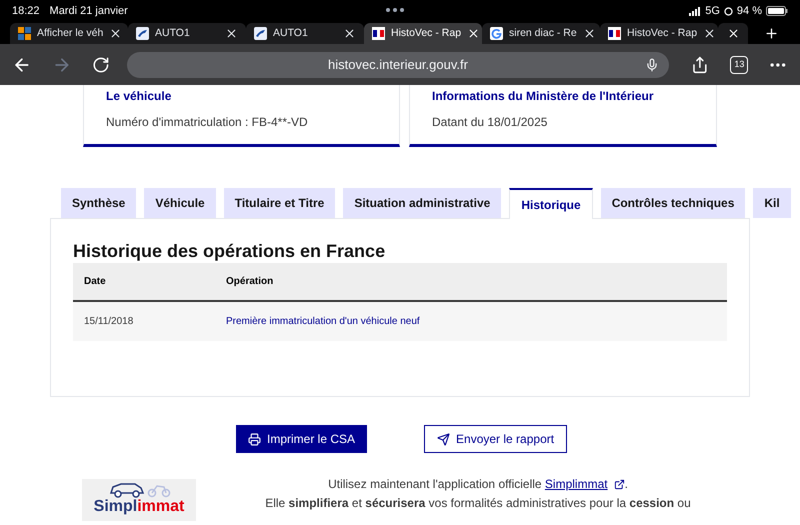 This screenshot has height=525, width=800. Describe the element at coordinates (24, 33) in the screenshot. I see `squares-logo-icon` at that location.